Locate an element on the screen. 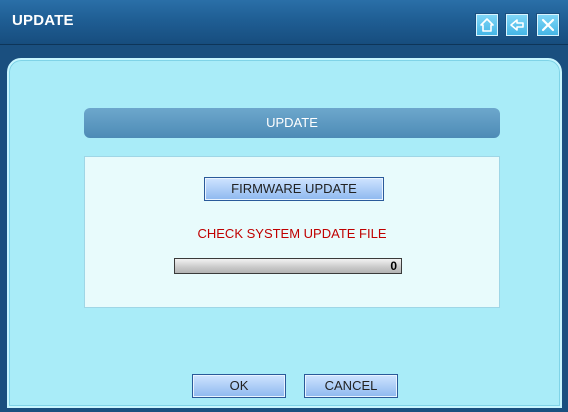  ok-button: OK is located at coordinates (239, 386).